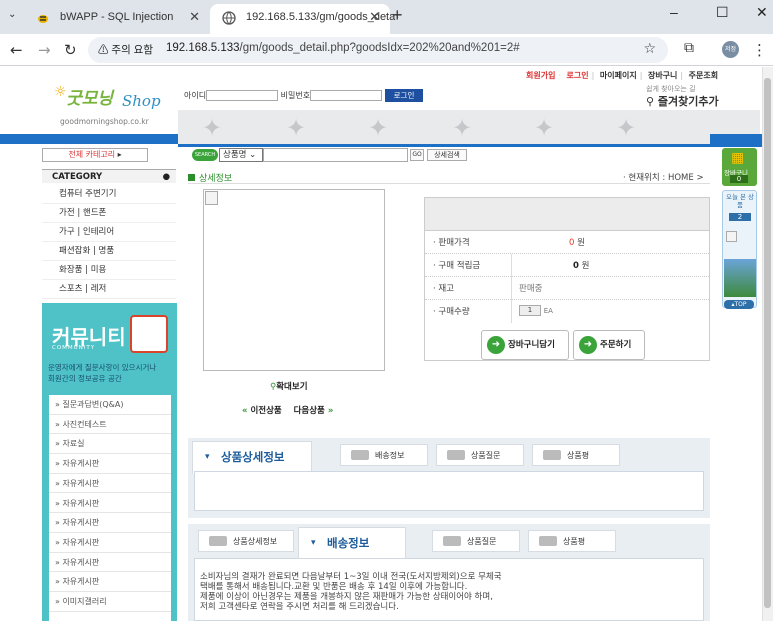  Describe the element at coordinates (292, 387) in the screenshot. I see `zoom-text: 확대보기` at that location.